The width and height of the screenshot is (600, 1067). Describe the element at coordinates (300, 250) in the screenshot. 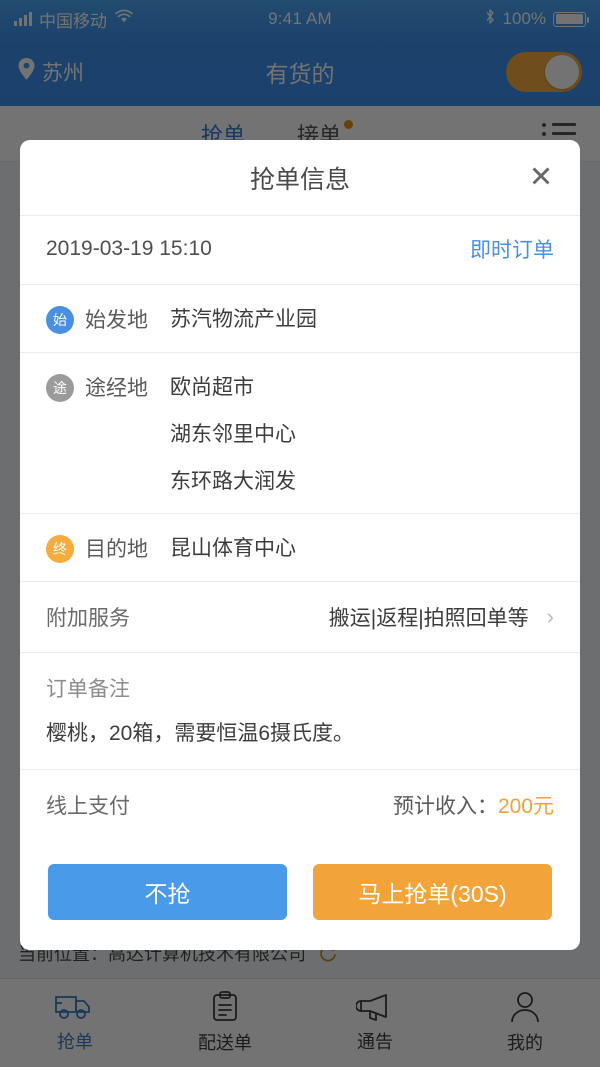

I see `order-meta-row: 2019-03-19 15:10 即时订单` at that location.